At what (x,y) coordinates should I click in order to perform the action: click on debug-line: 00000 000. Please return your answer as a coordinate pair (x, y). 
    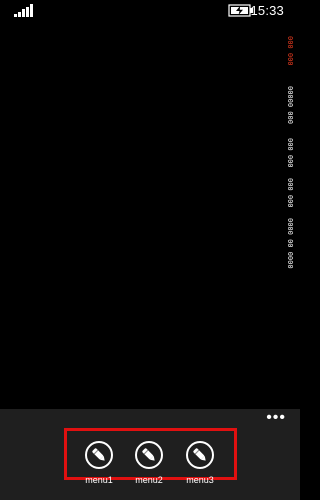
    Looking at the image, I should click on (290, 105).